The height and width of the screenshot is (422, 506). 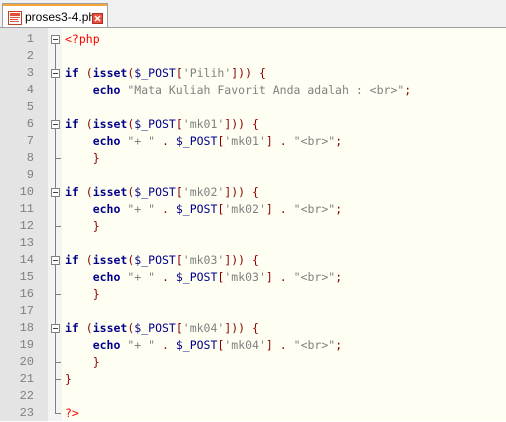 I want to click on code-line: 19 echo "+ " . $_POST['mk04'] . "<br>";, so click(x=253, y=345).